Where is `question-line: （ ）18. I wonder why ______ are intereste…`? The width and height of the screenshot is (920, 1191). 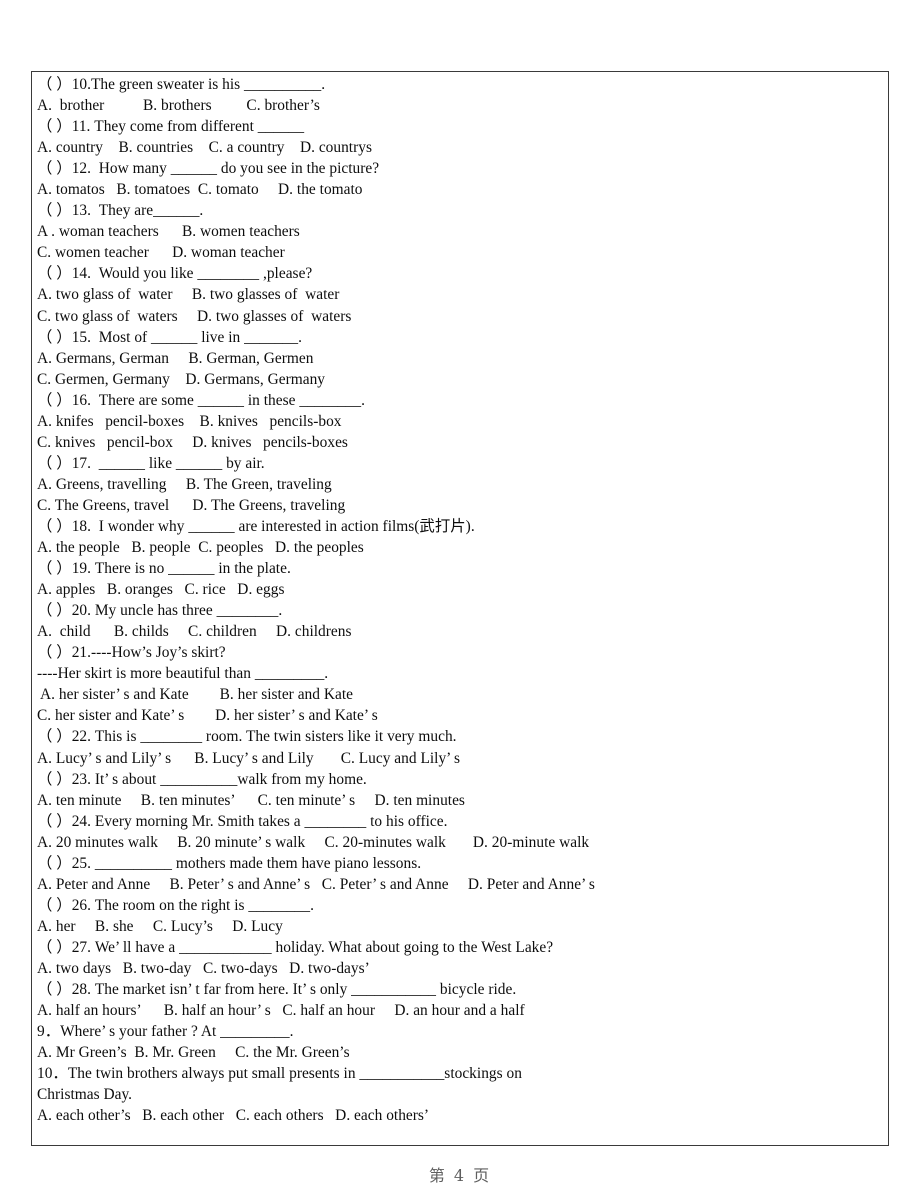
question-line: （ ）18. I wonder why ______ are intereste… is located at coordinates (256, 526).